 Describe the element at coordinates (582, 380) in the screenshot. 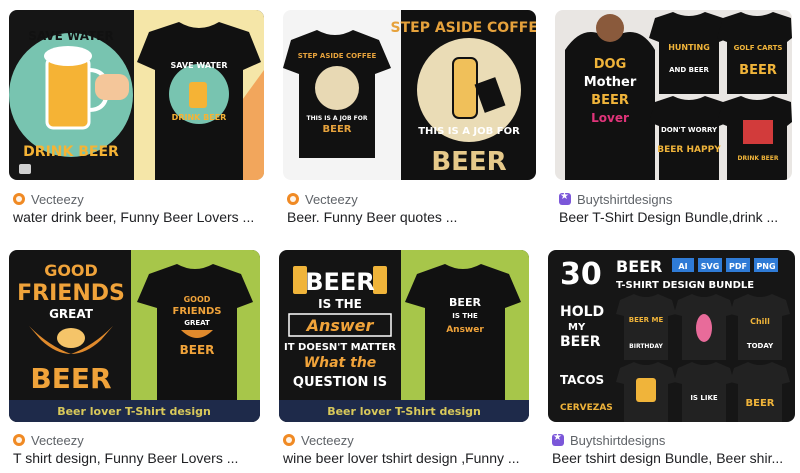

I see `art-text: TACOS` at that location.